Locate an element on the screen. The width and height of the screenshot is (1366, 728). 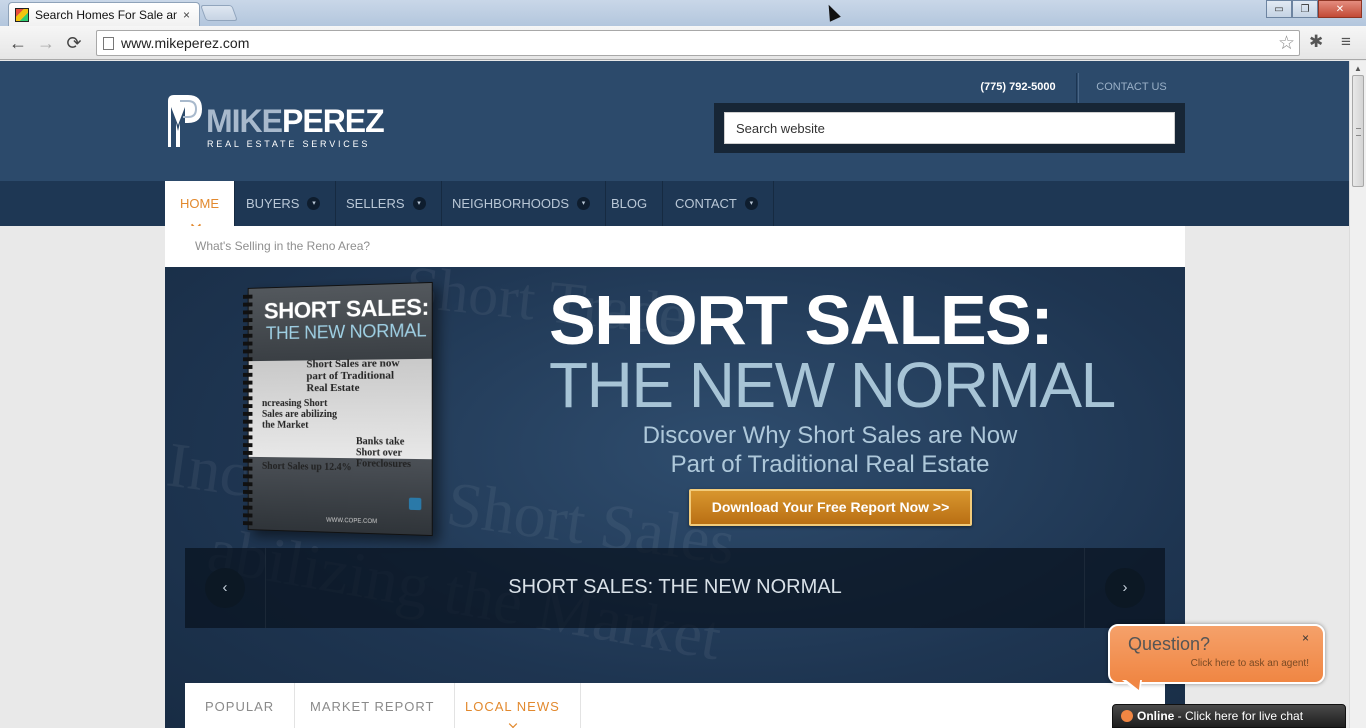
site-logo: MIKEPEREZ REAL ESTATE SERVICES is located at coordinates (275, 123).